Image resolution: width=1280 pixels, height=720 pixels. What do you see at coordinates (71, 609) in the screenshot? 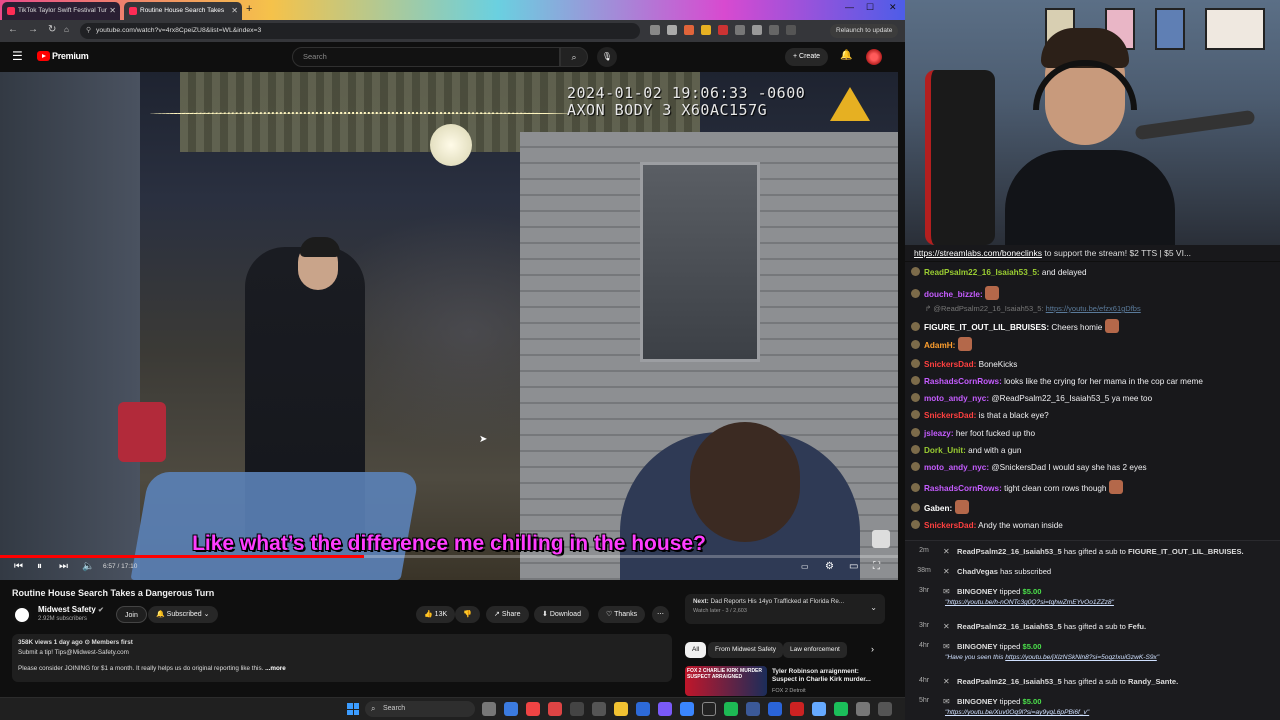
I see `channel-name: Midwest Safety ✔` at bounding box center [71, 609].